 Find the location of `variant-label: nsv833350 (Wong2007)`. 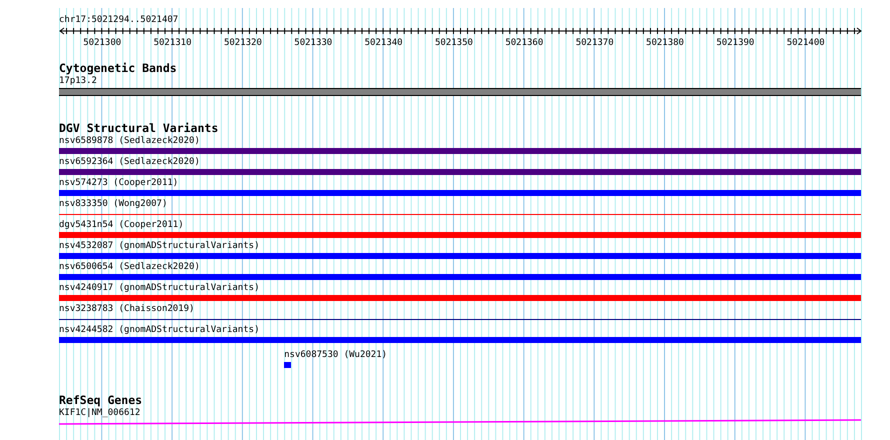

variant-label: nsv833350 (Wong2007) is located at coordinates (113, 204).